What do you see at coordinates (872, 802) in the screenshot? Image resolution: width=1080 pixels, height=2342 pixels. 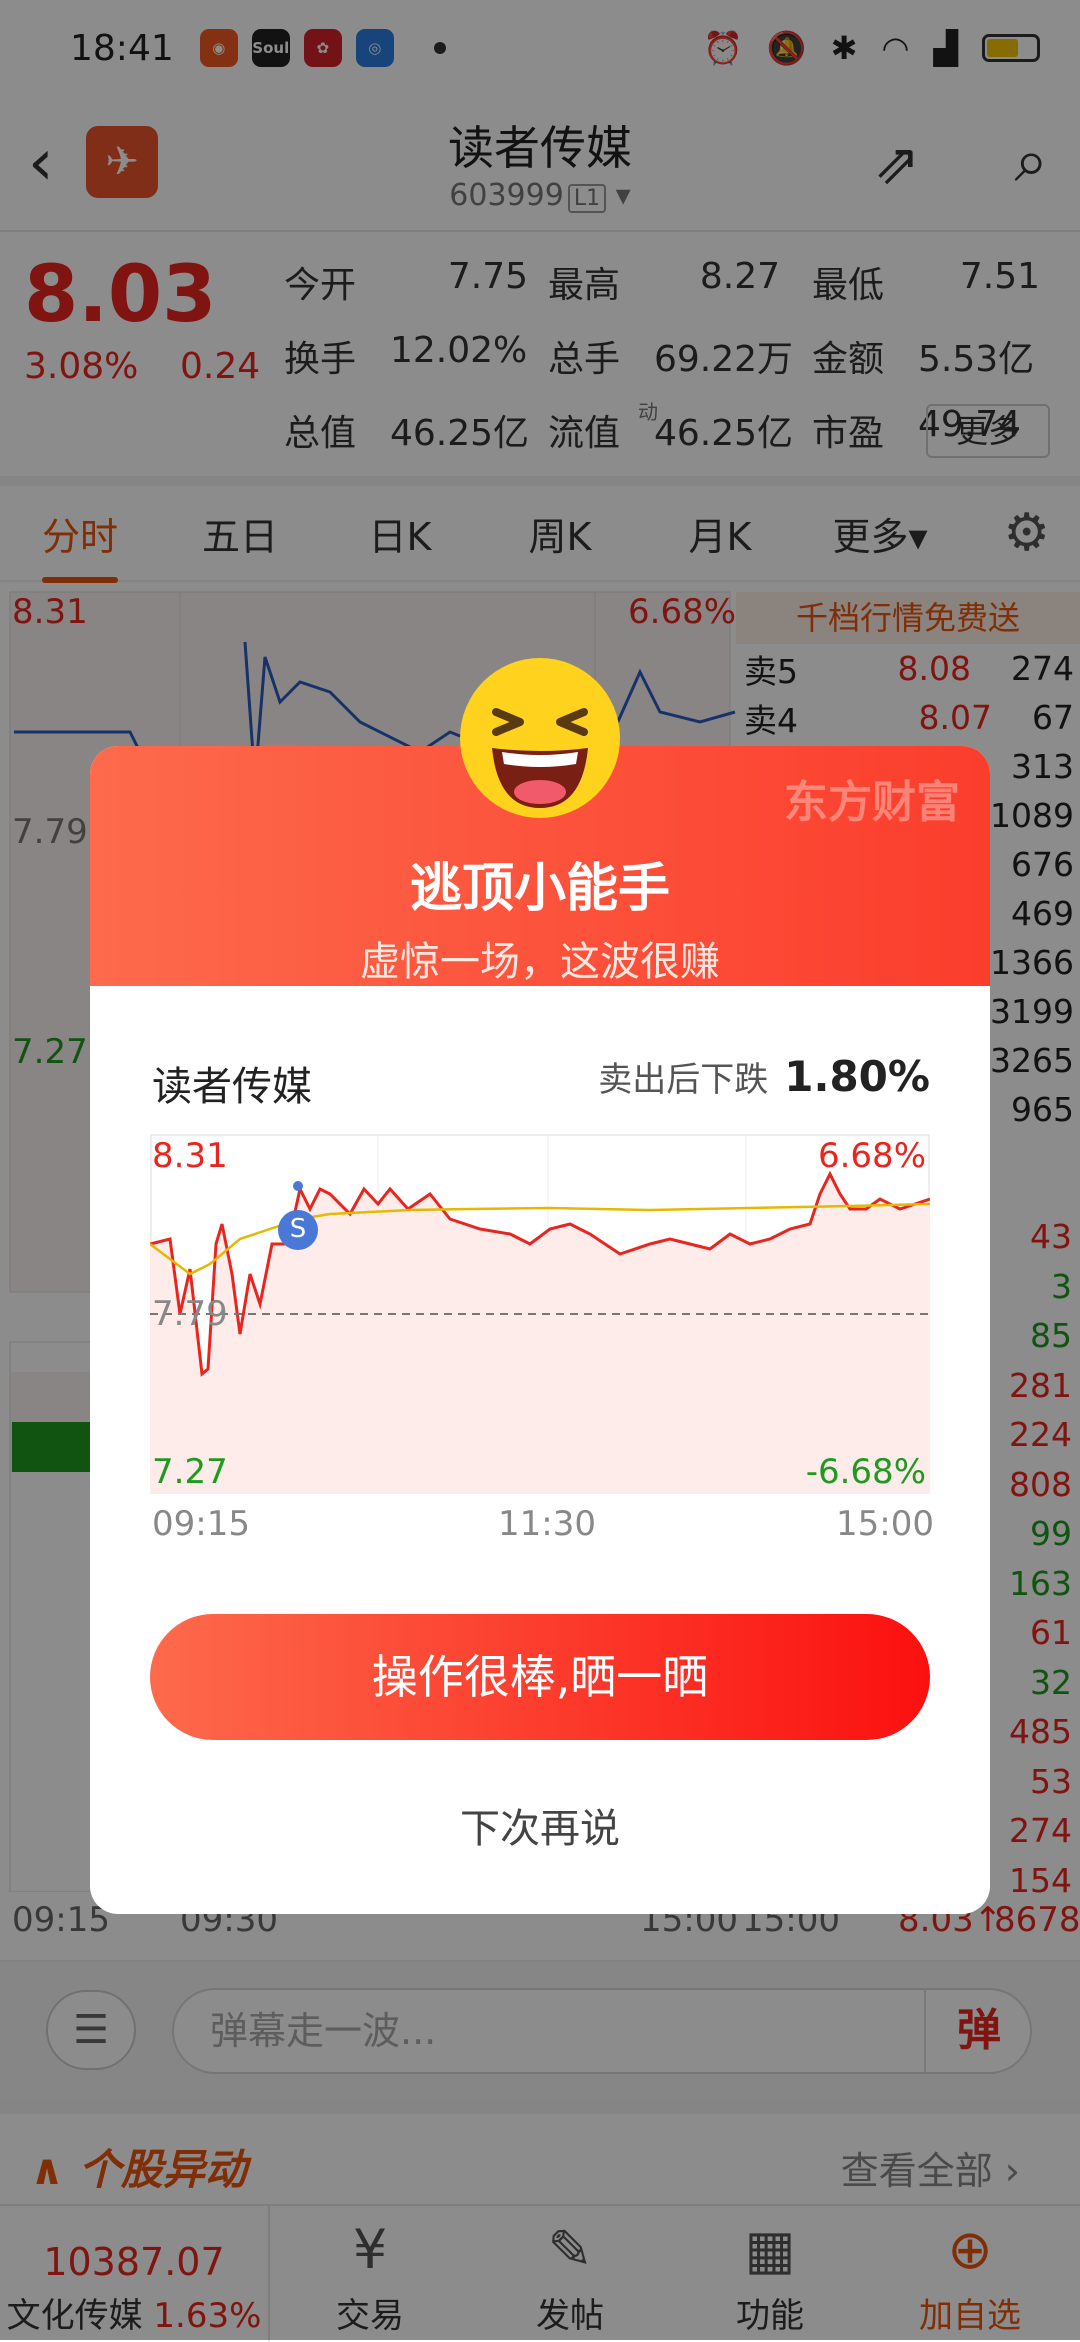 I see `brand-watermark: 东方财富` at bounding box center [872, 802].